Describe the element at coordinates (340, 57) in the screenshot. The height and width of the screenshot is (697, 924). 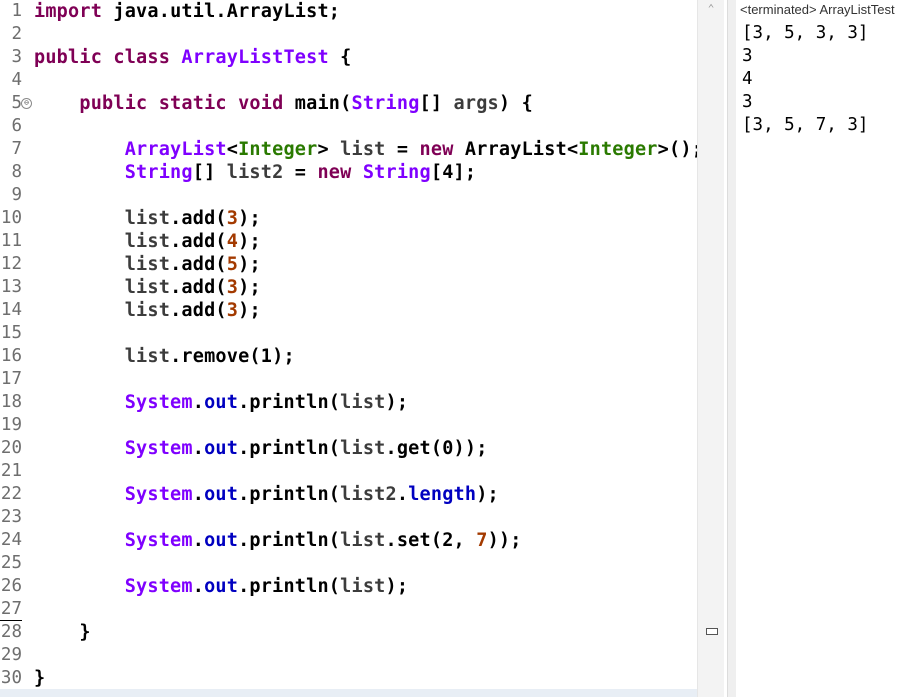
I see `code-token: {` at that location.